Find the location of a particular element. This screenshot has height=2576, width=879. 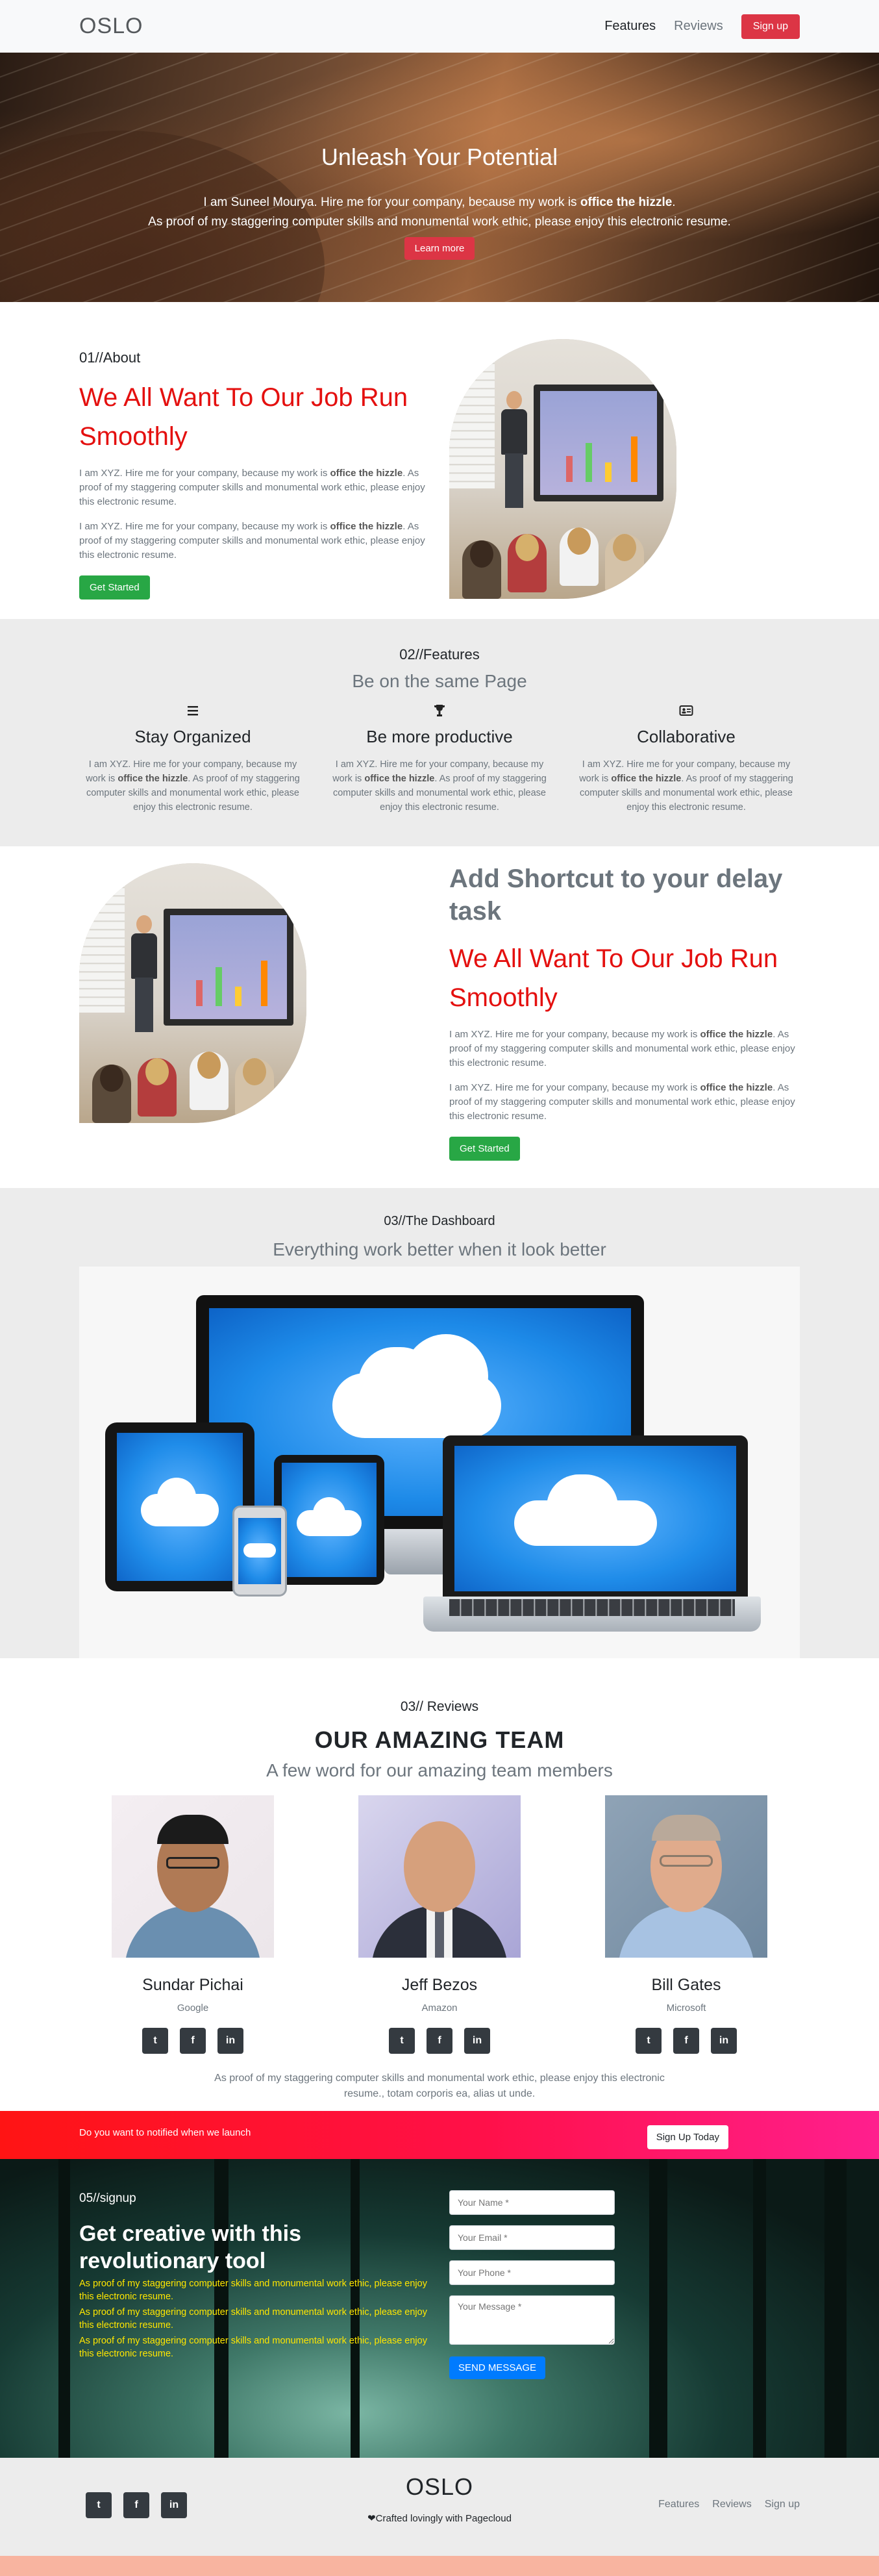

footer-link-signup: Sign up is located at coordinates (782, 2504).